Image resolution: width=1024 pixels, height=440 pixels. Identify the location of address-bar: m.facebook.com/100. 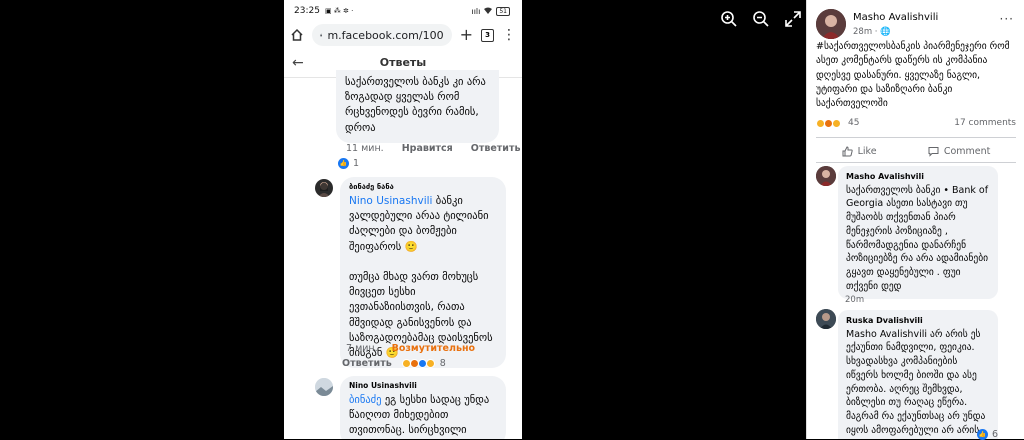
(382, 35).